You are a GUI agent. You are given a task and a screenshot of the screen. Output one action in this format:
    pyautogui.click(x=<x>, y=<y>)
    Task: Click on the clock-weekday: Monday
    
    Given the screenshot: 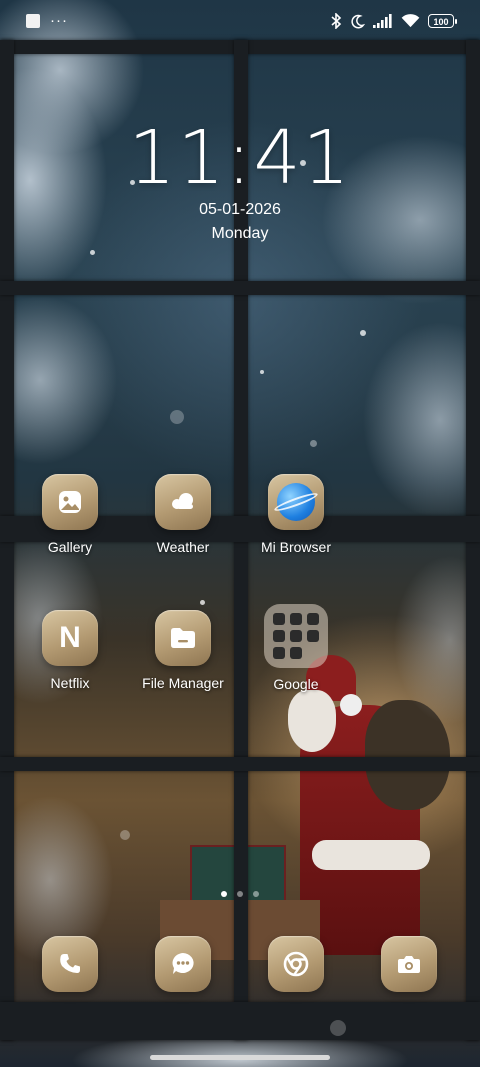 What is the action you would take?
    pyautogui.click(x=240, y=233)
    